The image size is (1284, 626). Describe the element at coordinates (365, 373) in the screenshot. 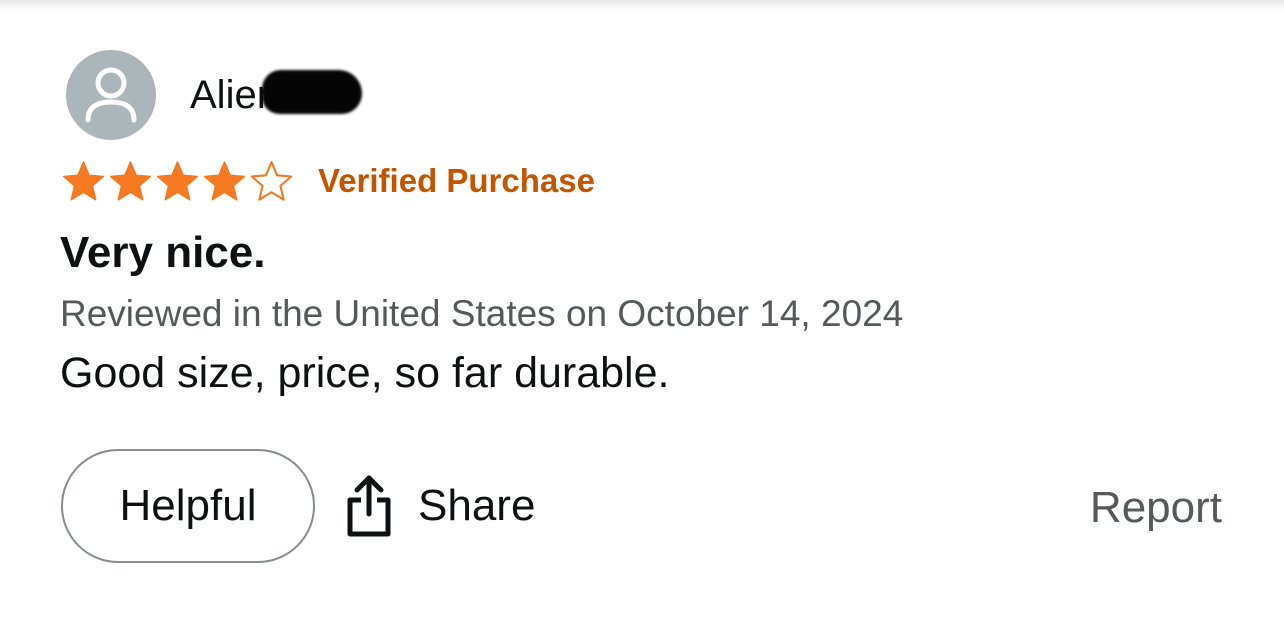

I see `review-body-text: Good size, price, so far durable.` at that location.